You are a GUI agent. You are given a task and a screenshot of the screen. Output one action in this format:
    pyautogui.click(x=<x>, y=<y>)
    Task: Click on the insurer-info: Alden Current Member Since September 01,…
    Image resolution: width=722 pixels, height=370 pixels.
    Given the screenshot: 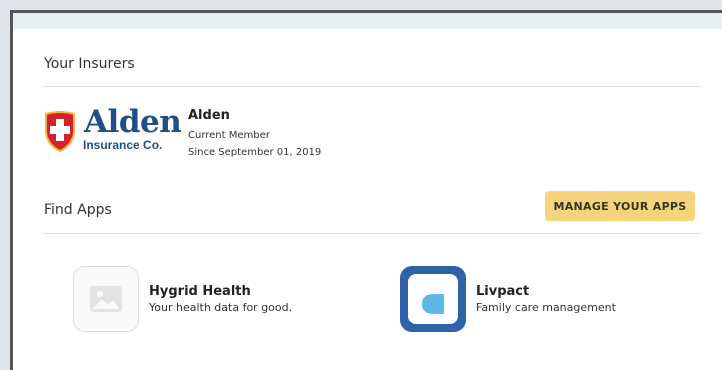 What is the action you would take?
    pyautogui.click(x=254, y=134)
    